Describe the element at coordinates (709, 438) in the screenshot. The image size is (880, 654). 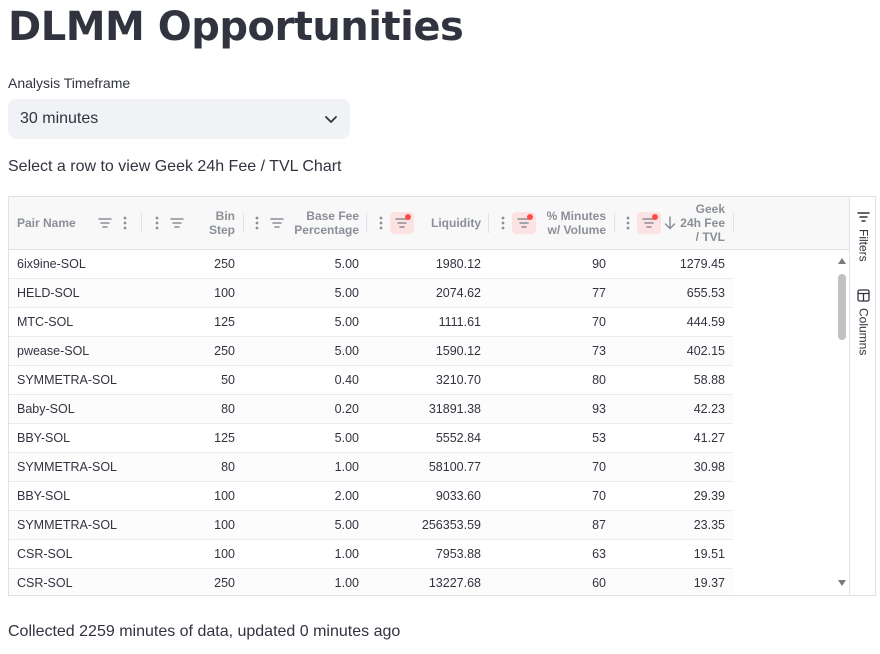
I see `cell-geek: 41.27` at that location.